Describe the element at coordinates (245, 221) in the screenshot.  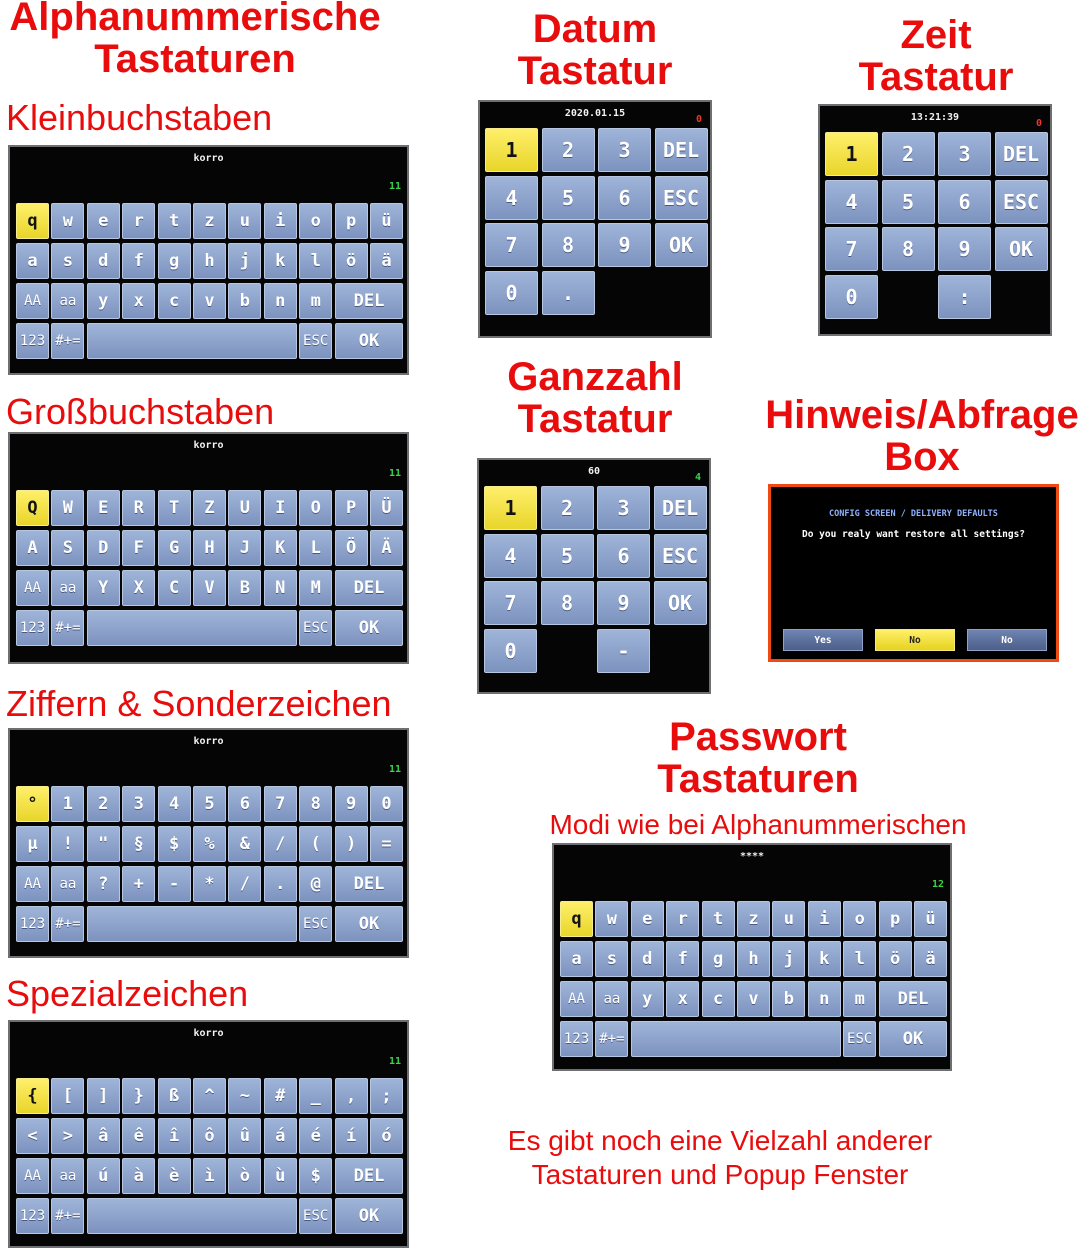
I see `key-u: u` at that location.